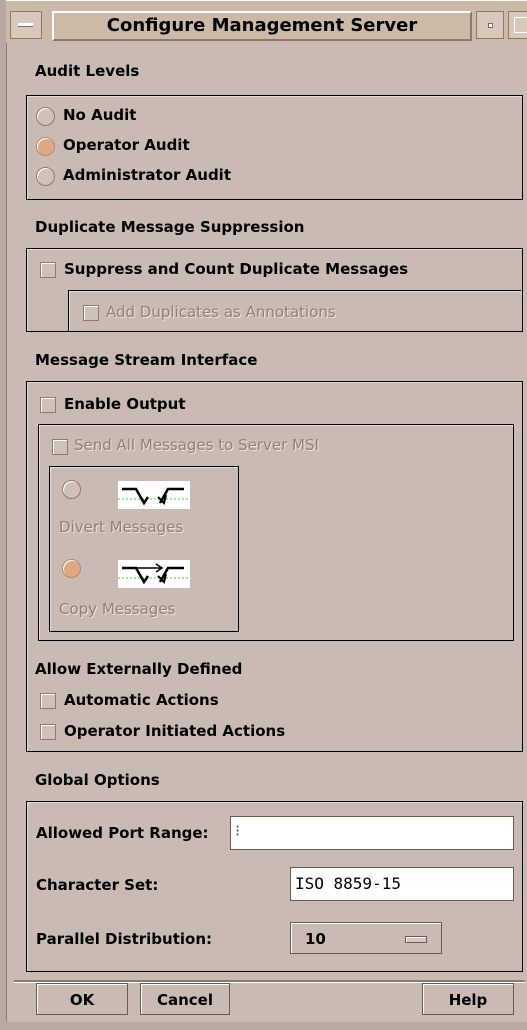 The width and height of the screenshot is (527, 1030). What do you see at coordinates (402, 884) in the screenshot?
I see `character-set-input: ISO 8859-15` at bounding box center [402, 884].